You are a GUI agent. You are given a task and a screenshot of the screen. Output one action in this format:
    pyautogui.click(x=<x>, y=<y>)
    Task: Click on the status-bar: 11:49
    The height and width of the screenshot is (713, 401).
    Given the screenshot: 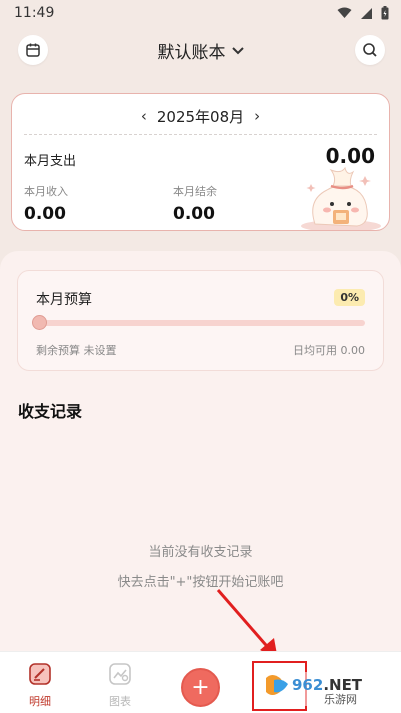 What is the action you would take?
    pyautogui.click(x=200, y=13)
    